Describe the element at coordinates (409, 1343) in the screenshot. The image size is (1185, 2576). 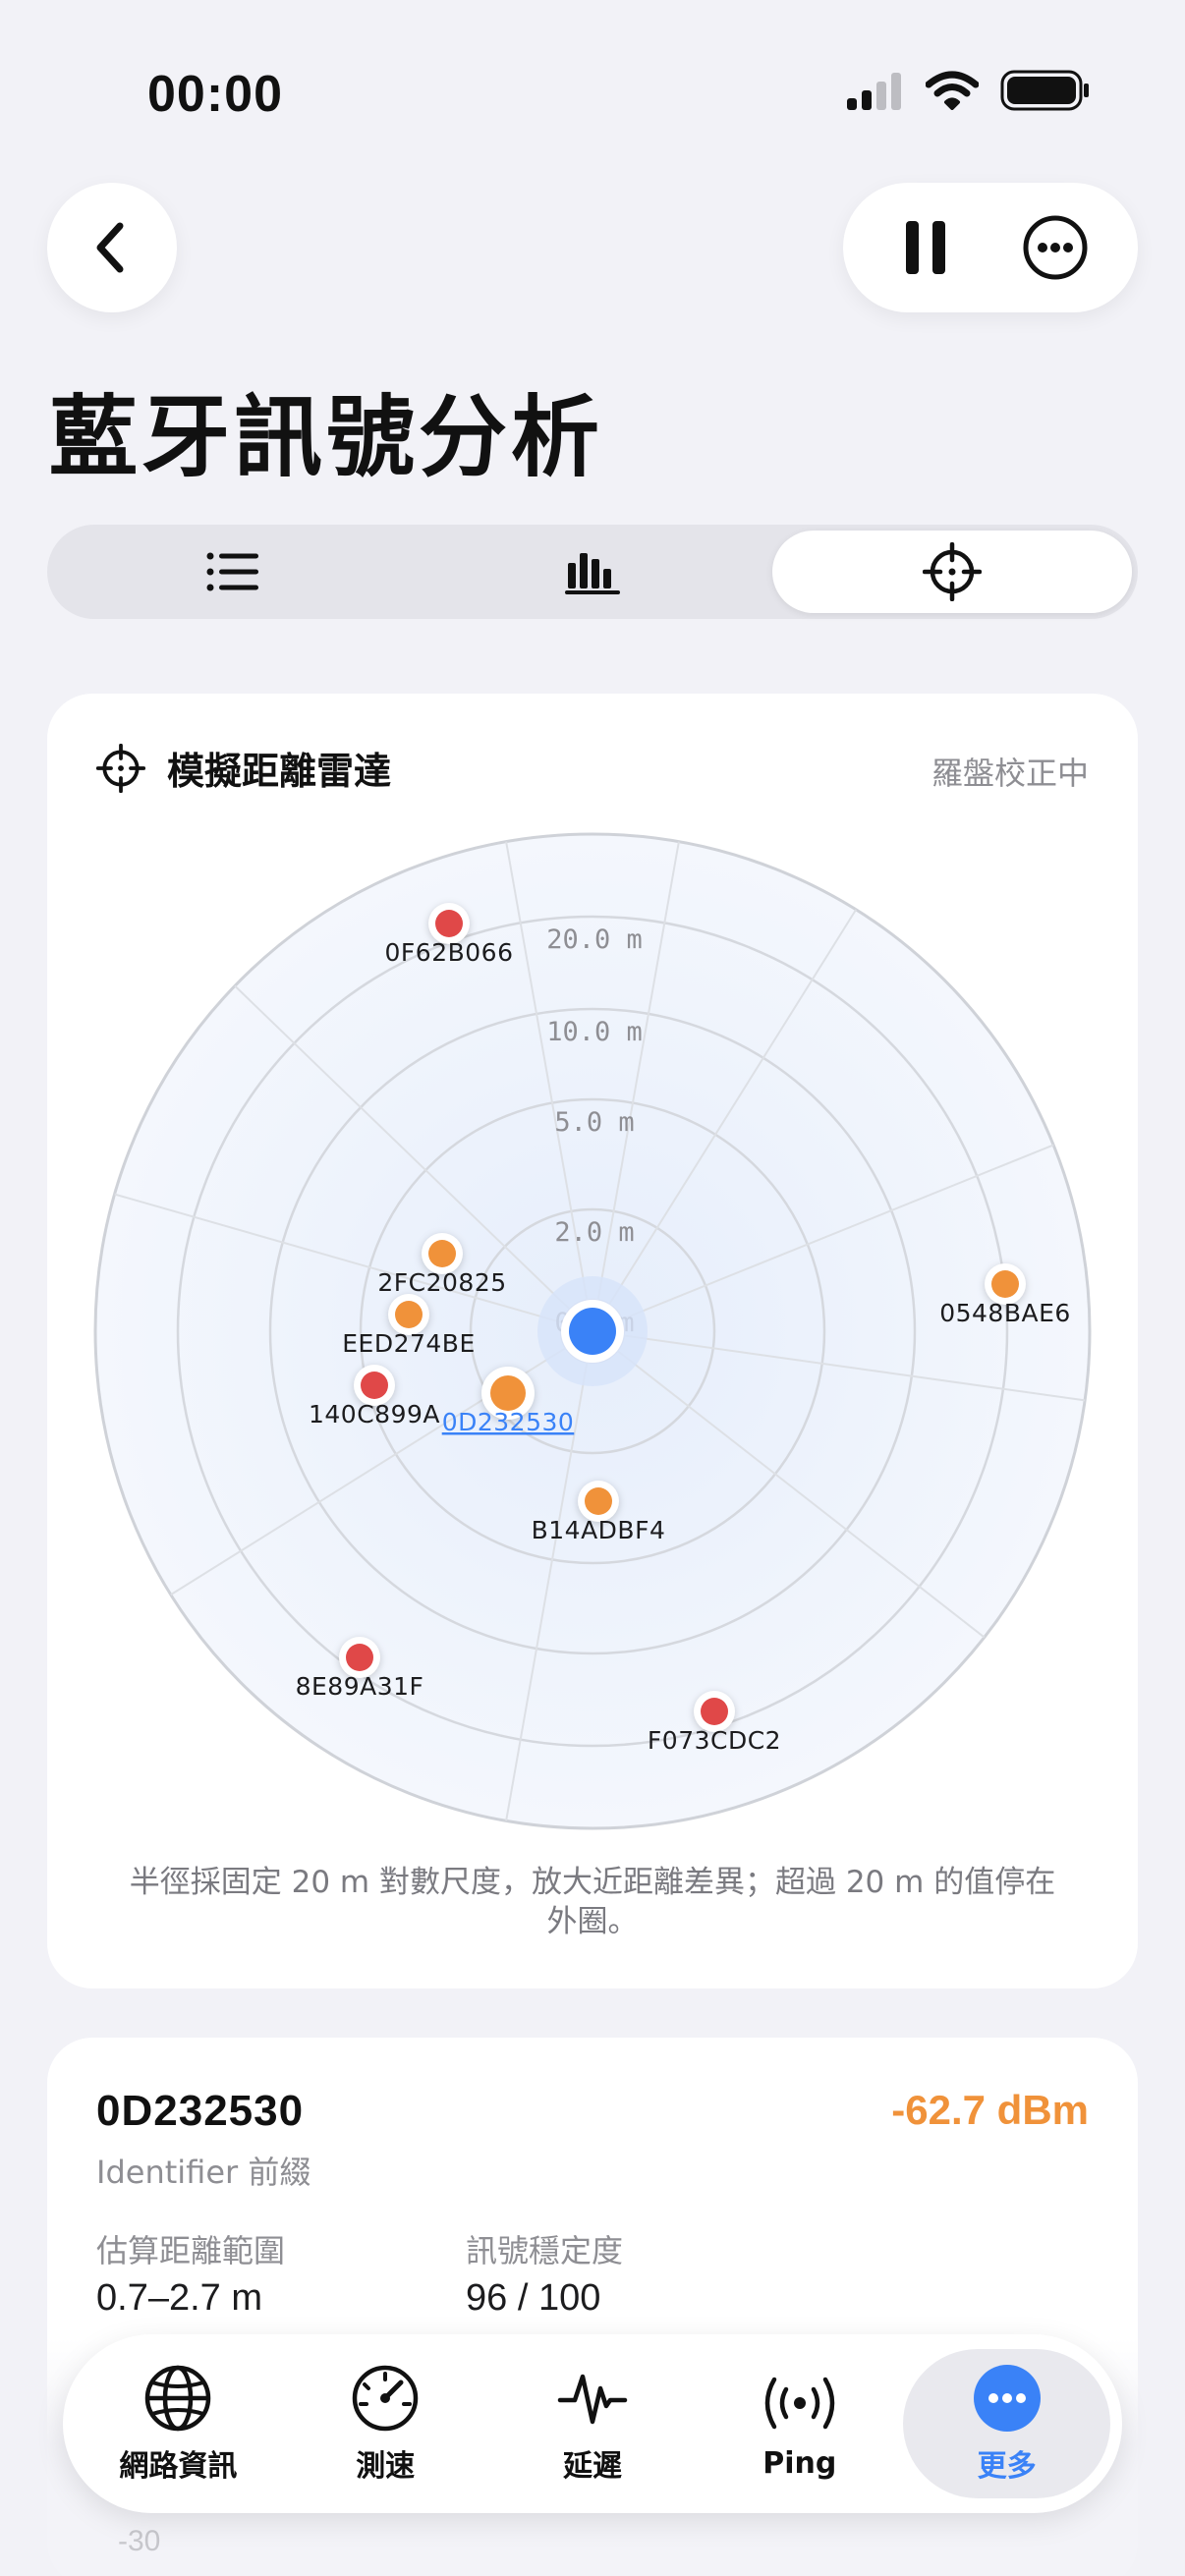
I see `device-label: EED274BE` at that location.